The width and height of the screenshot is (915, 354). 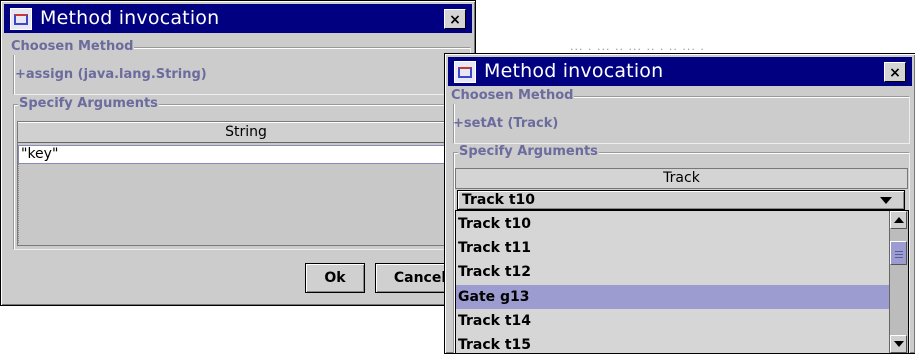 What do you see at coordinates (335, 278) in the screenshot?
I see `ok-button: Ok` at bounding box center [335, 278].